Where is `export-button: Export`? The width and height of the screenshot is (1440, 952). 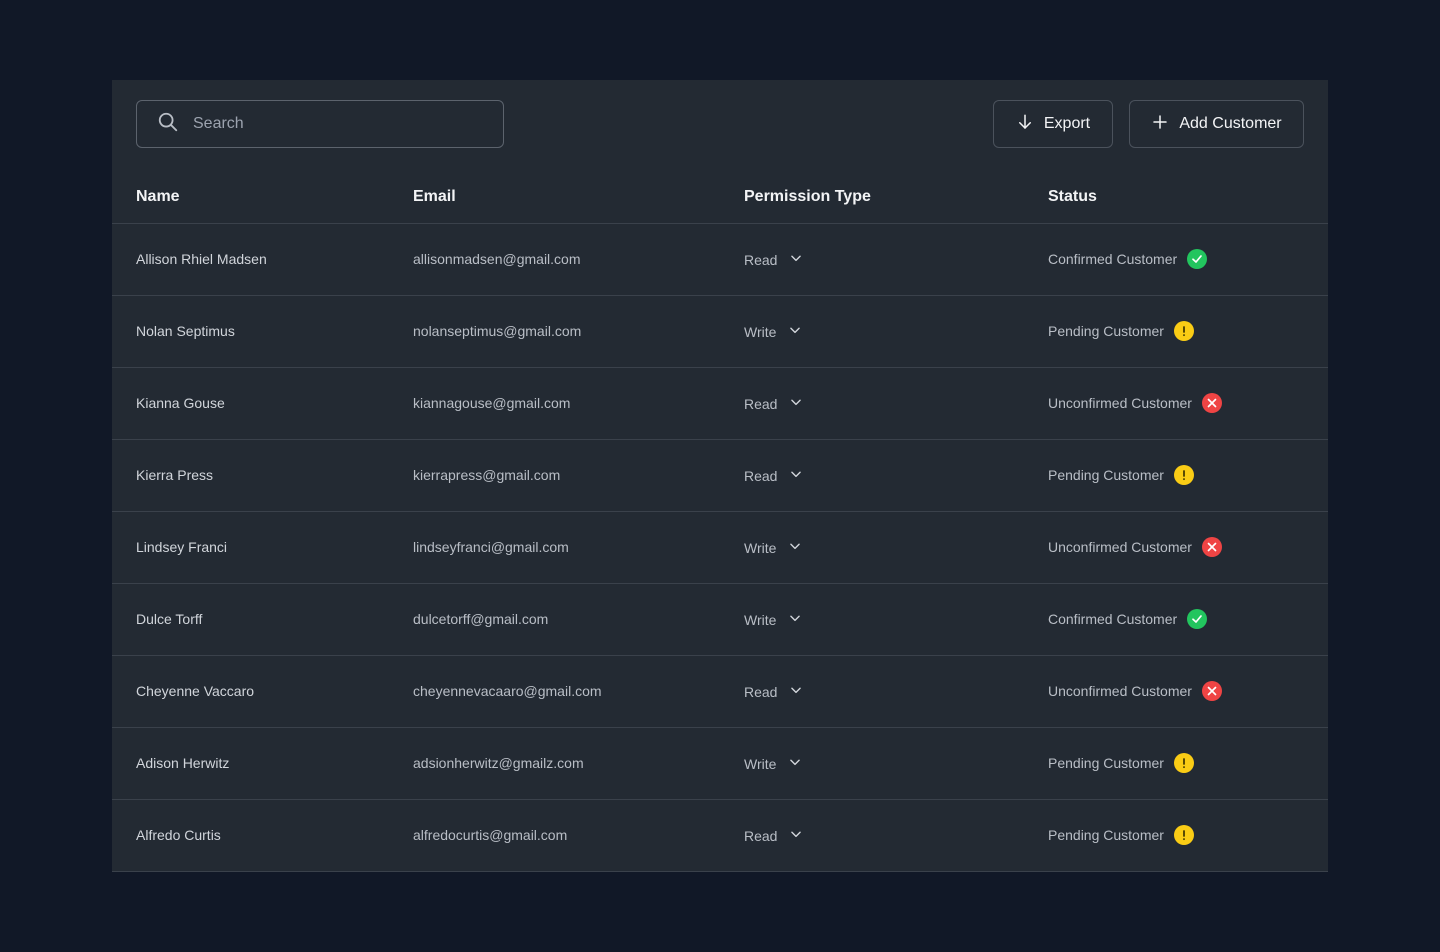
export-button: Export is located at coordinates (1053, 124).